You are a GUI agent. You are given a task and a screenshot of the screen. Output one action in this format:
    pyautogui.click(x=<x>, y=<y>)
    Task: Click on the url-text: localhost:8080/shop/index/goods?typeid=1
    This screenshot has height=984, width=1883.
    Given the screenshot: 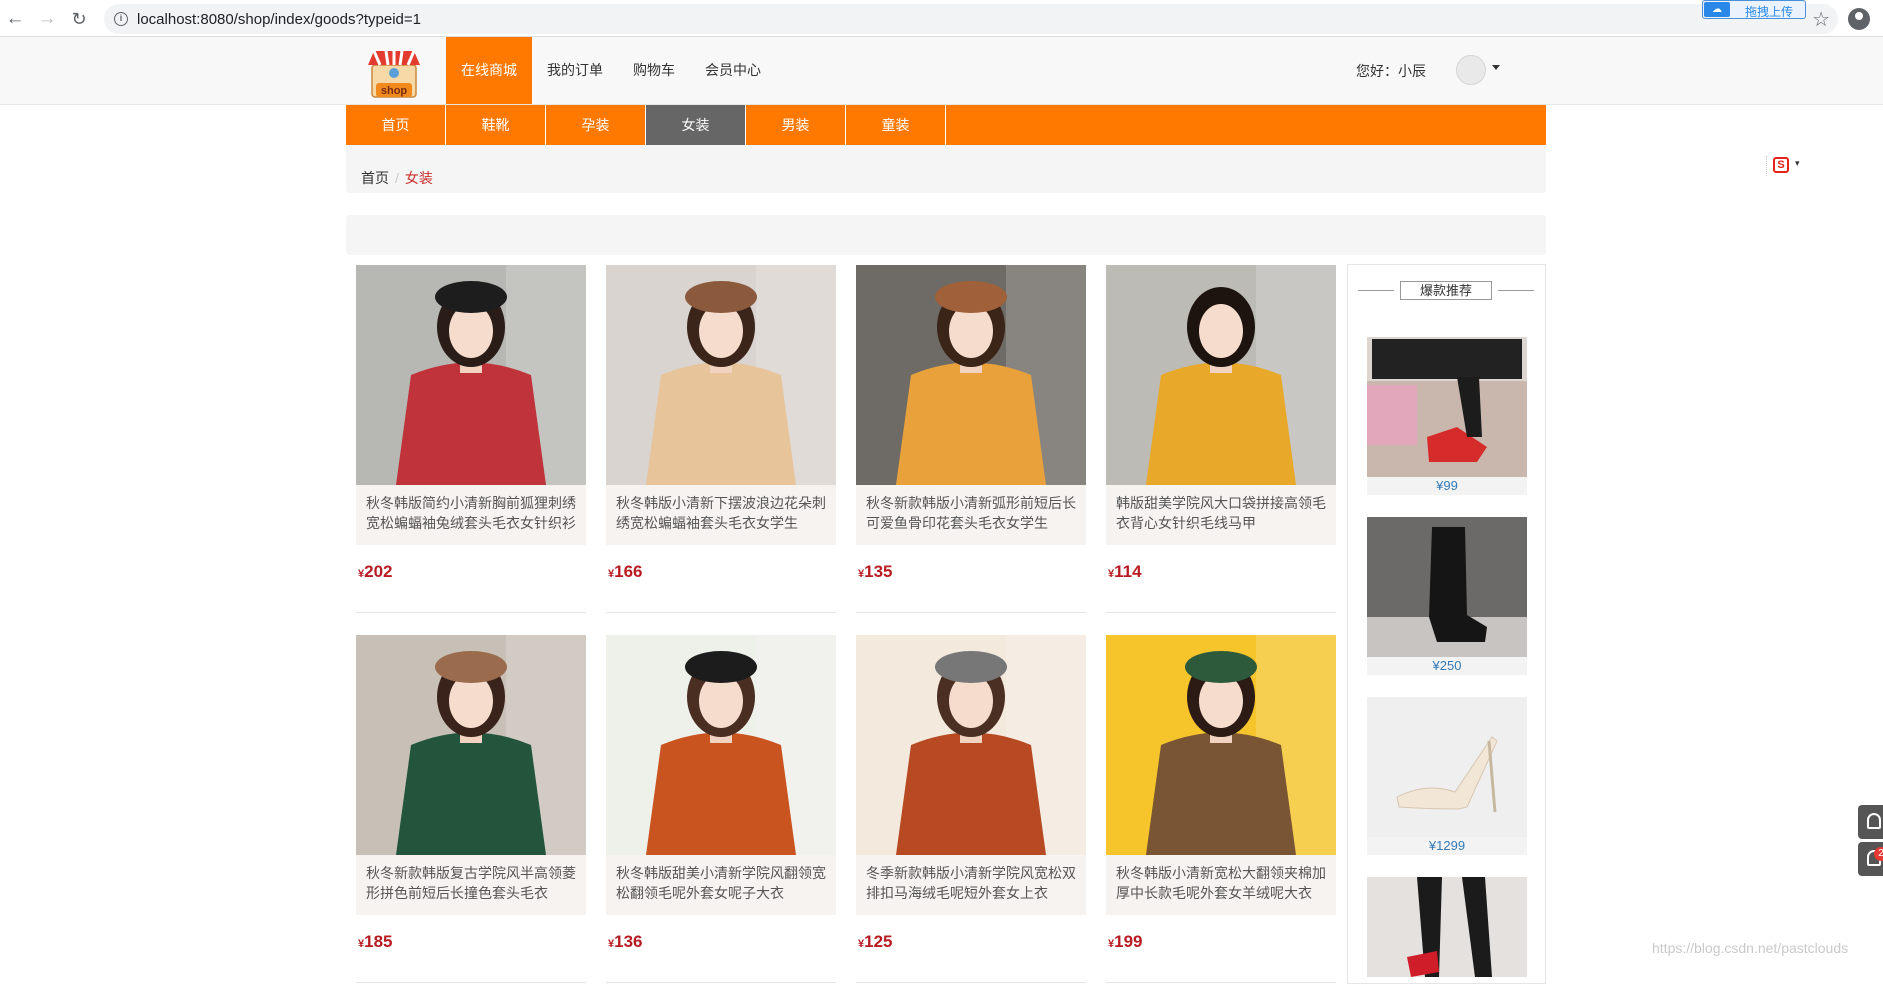 What is the action you would take?
    pyautogui.click(x=279, y=19)
    